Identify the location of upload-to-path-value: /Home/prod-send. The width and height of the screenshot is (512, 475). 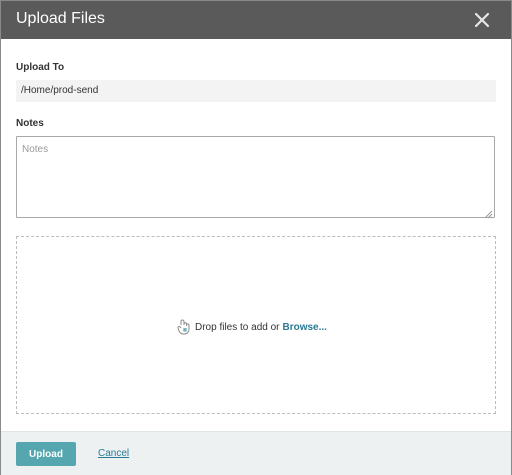
(60, 90).